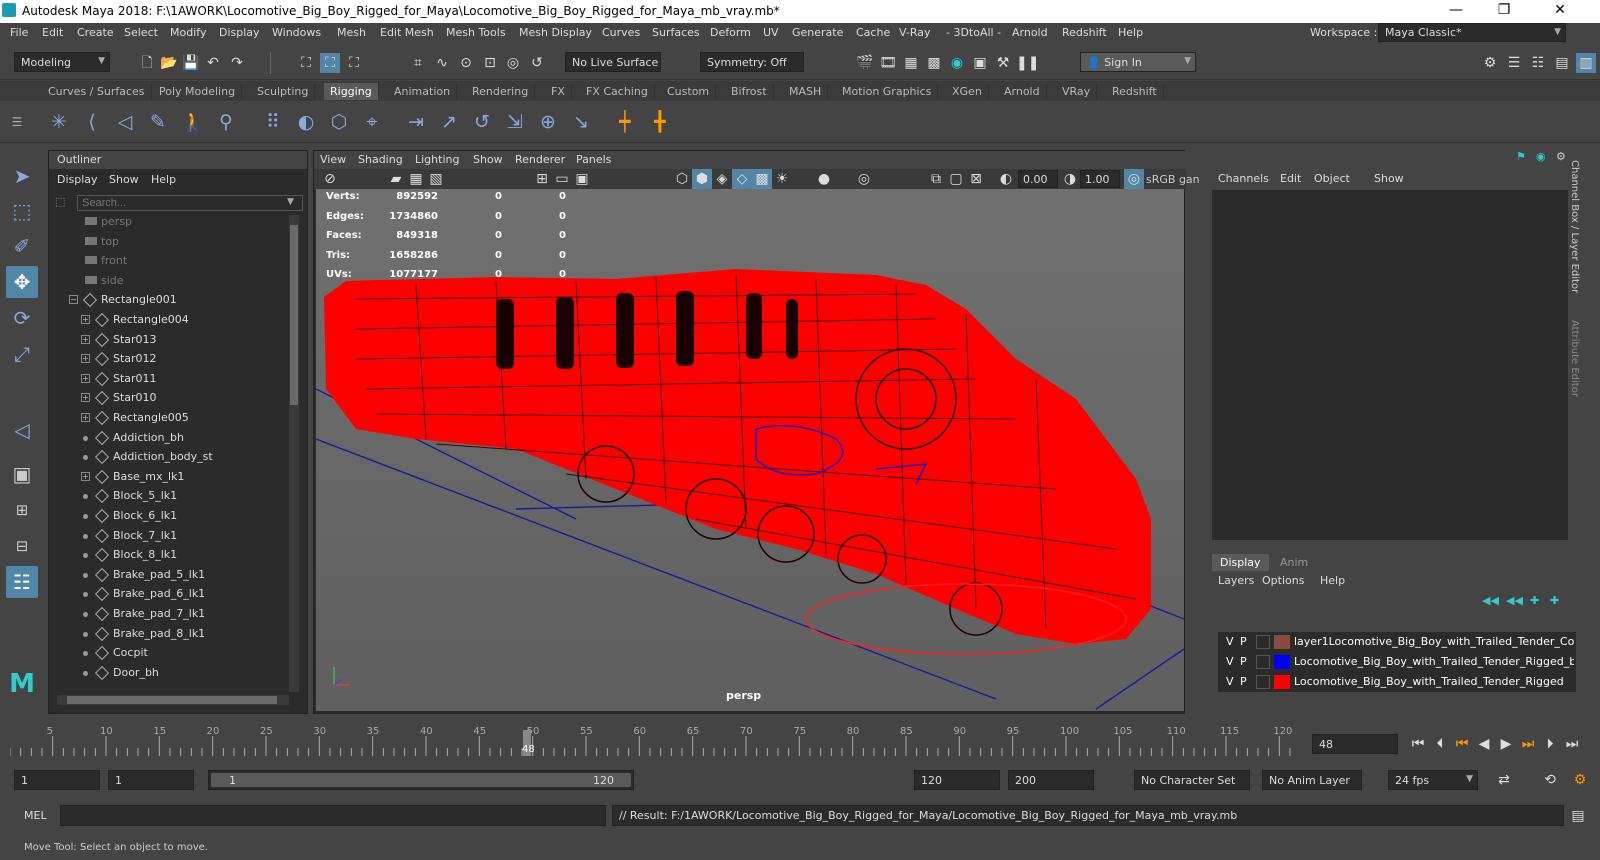  What do you see at coordinates (515, 122) in the screenshot?
I see `scale-constraint-icon: ⇲` at bounding box center [515, 122].